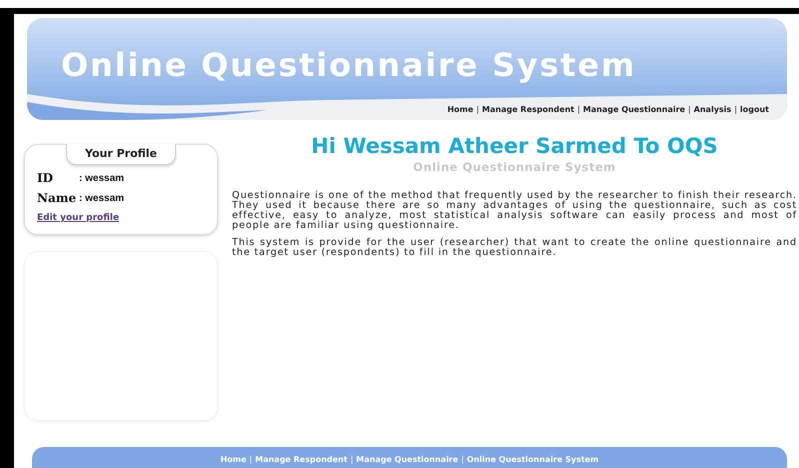  Describe the element at coordinates (121, 154) in the screenshot. I see `profile-title: Your Profile` at that location.